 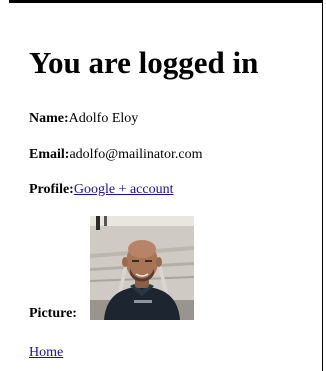 What do you see at coordinates (324, 185) in the screenshot?
I see `right-border` at bounding box center [324, 185].